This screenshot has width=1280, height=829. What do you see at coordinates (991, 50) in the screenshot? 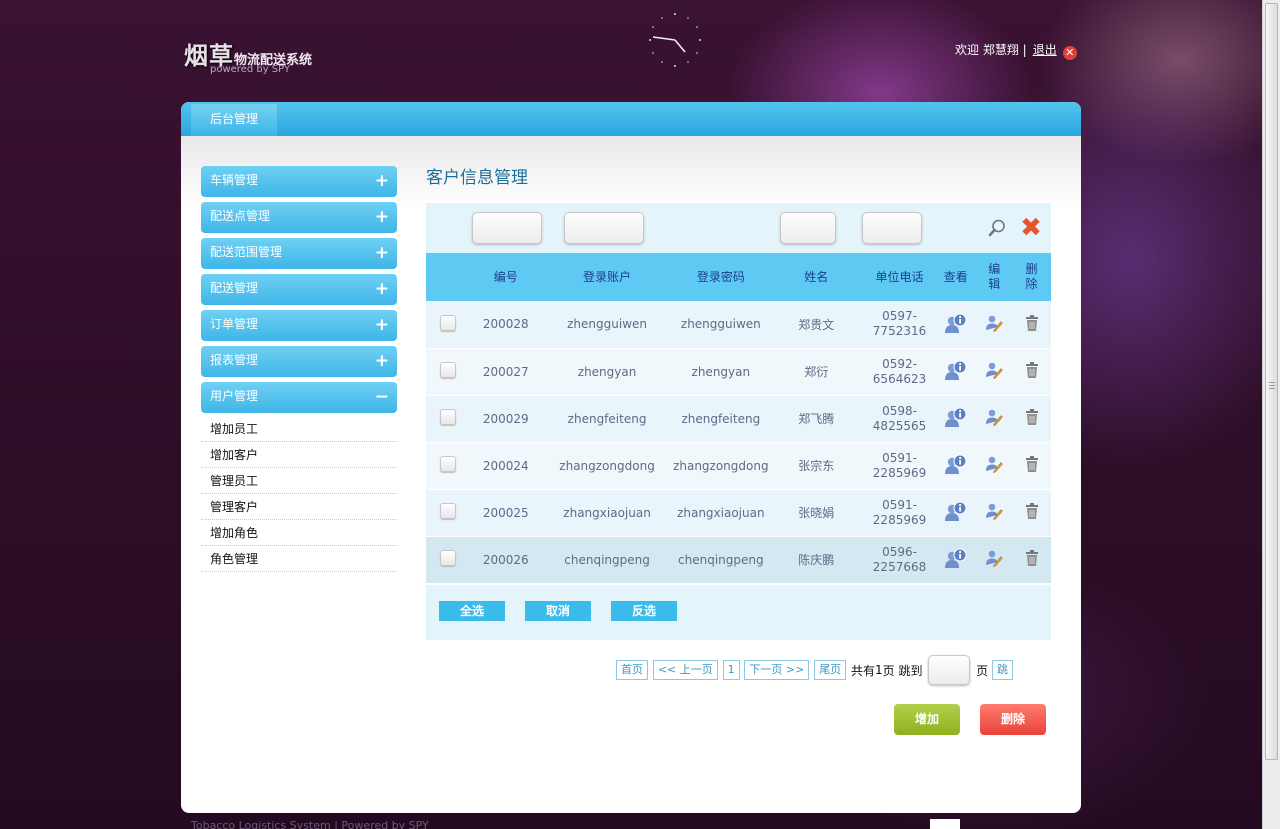
I see `welcome-text: 欢迎 郑慧翔 |` at bounding box center [991, 50].